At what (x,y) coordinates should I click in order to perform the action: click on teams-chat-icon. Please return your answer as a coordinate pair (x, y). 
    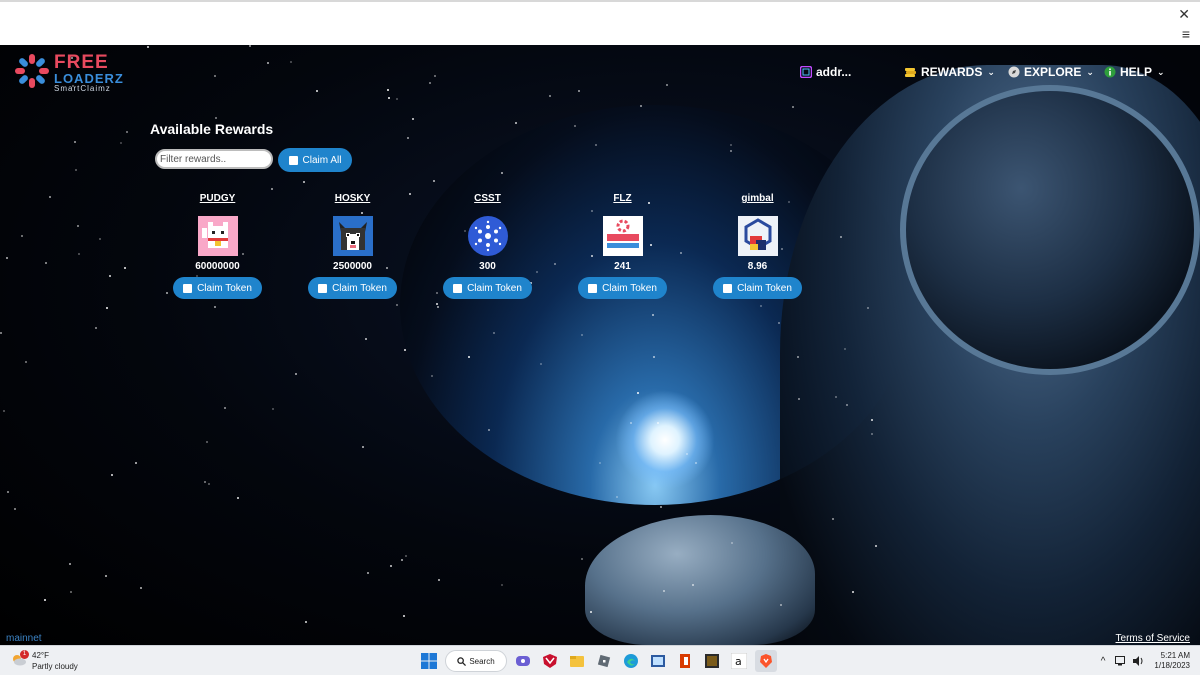
    Looking at the image, I should click on (523, 661).